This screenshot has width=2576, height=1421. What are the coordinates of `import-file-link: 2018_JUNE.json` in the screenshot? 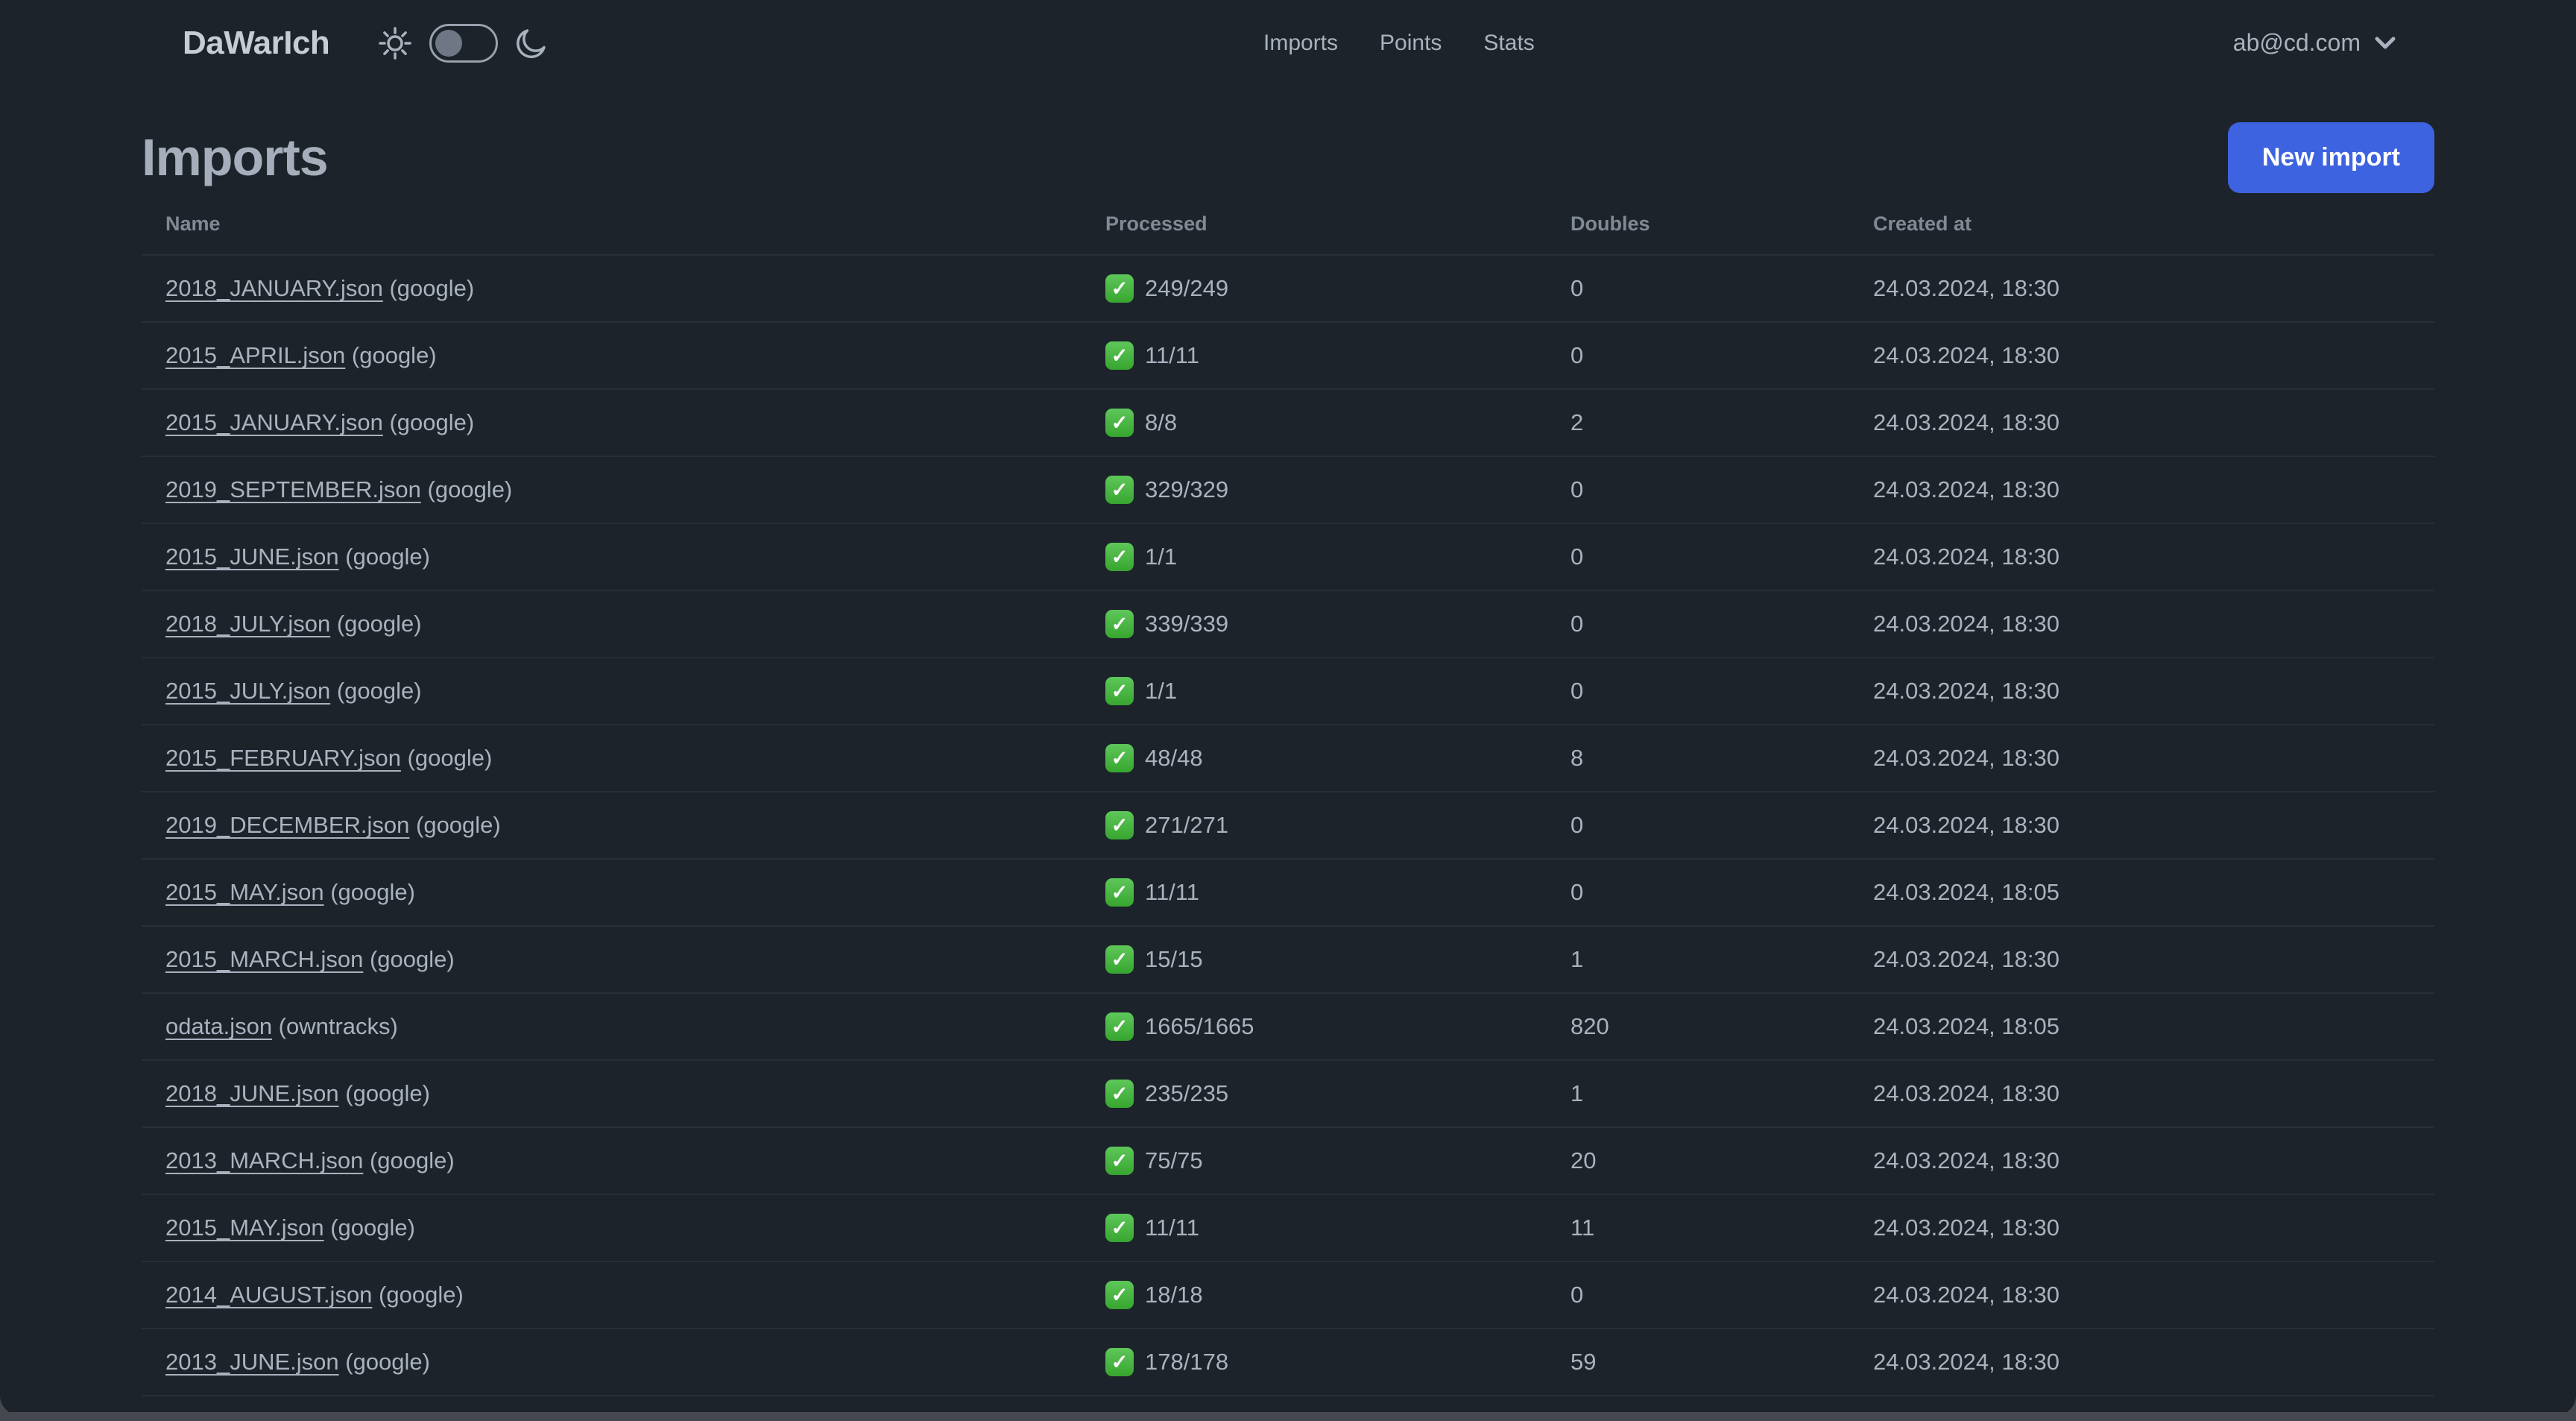 It's located at (252, 1093).